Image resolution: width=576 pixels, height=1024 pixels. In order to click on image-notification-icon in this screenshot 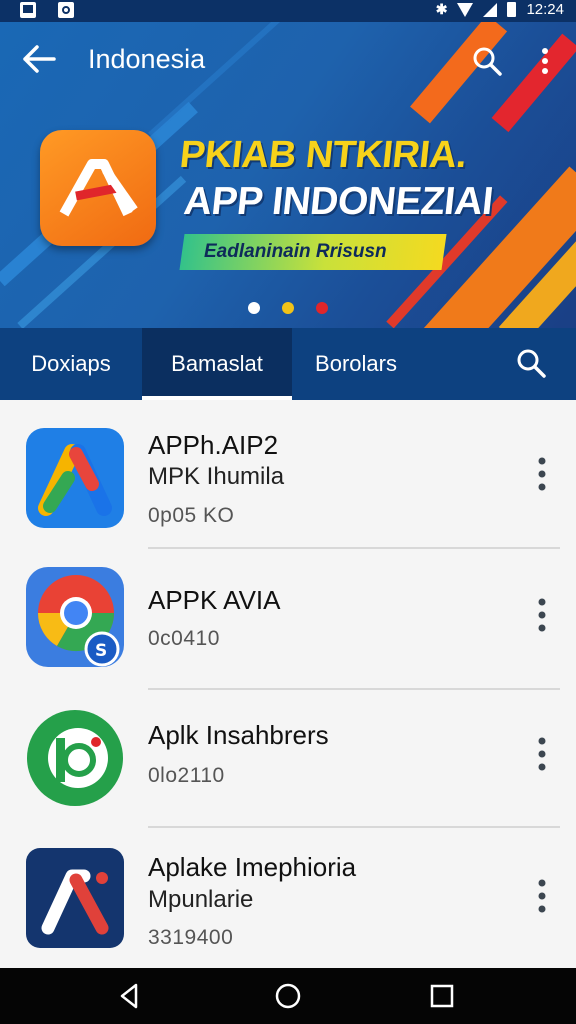, I will do `click(28, 10)`.